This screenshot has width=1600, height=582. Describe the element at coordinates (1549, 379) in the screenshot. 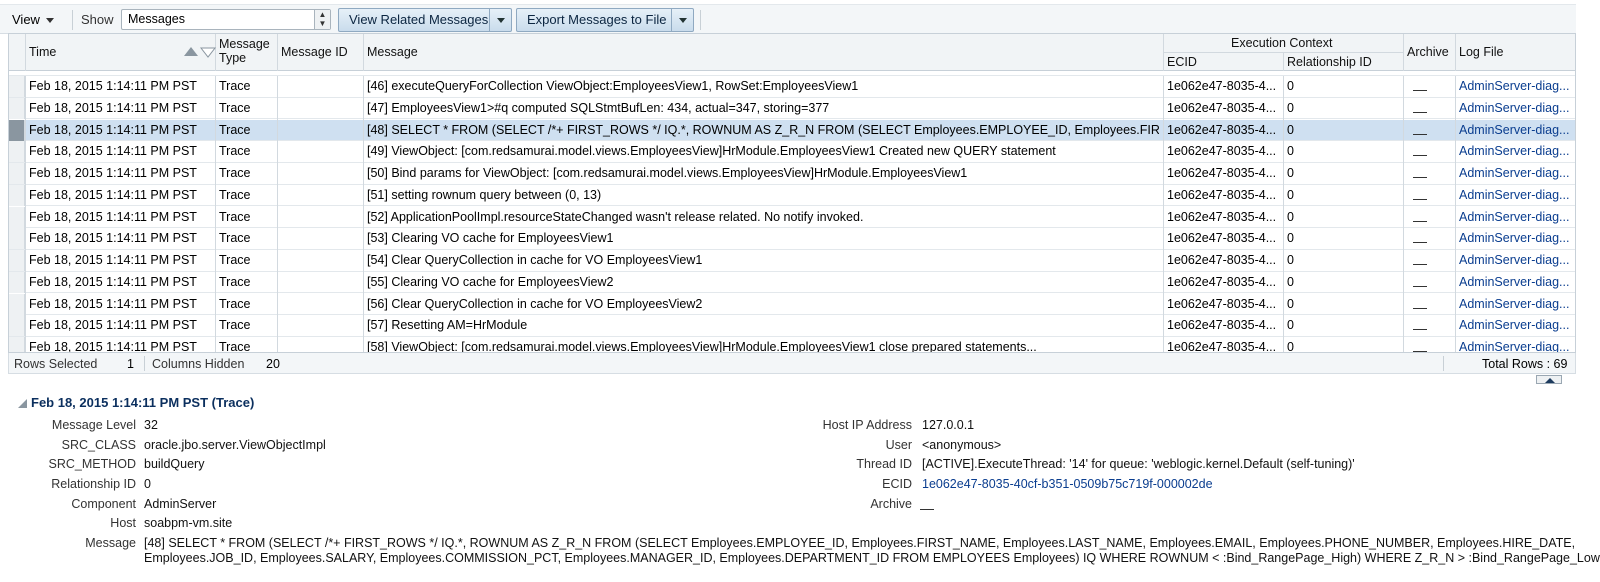

I see `collapse-detail-button` at that location.